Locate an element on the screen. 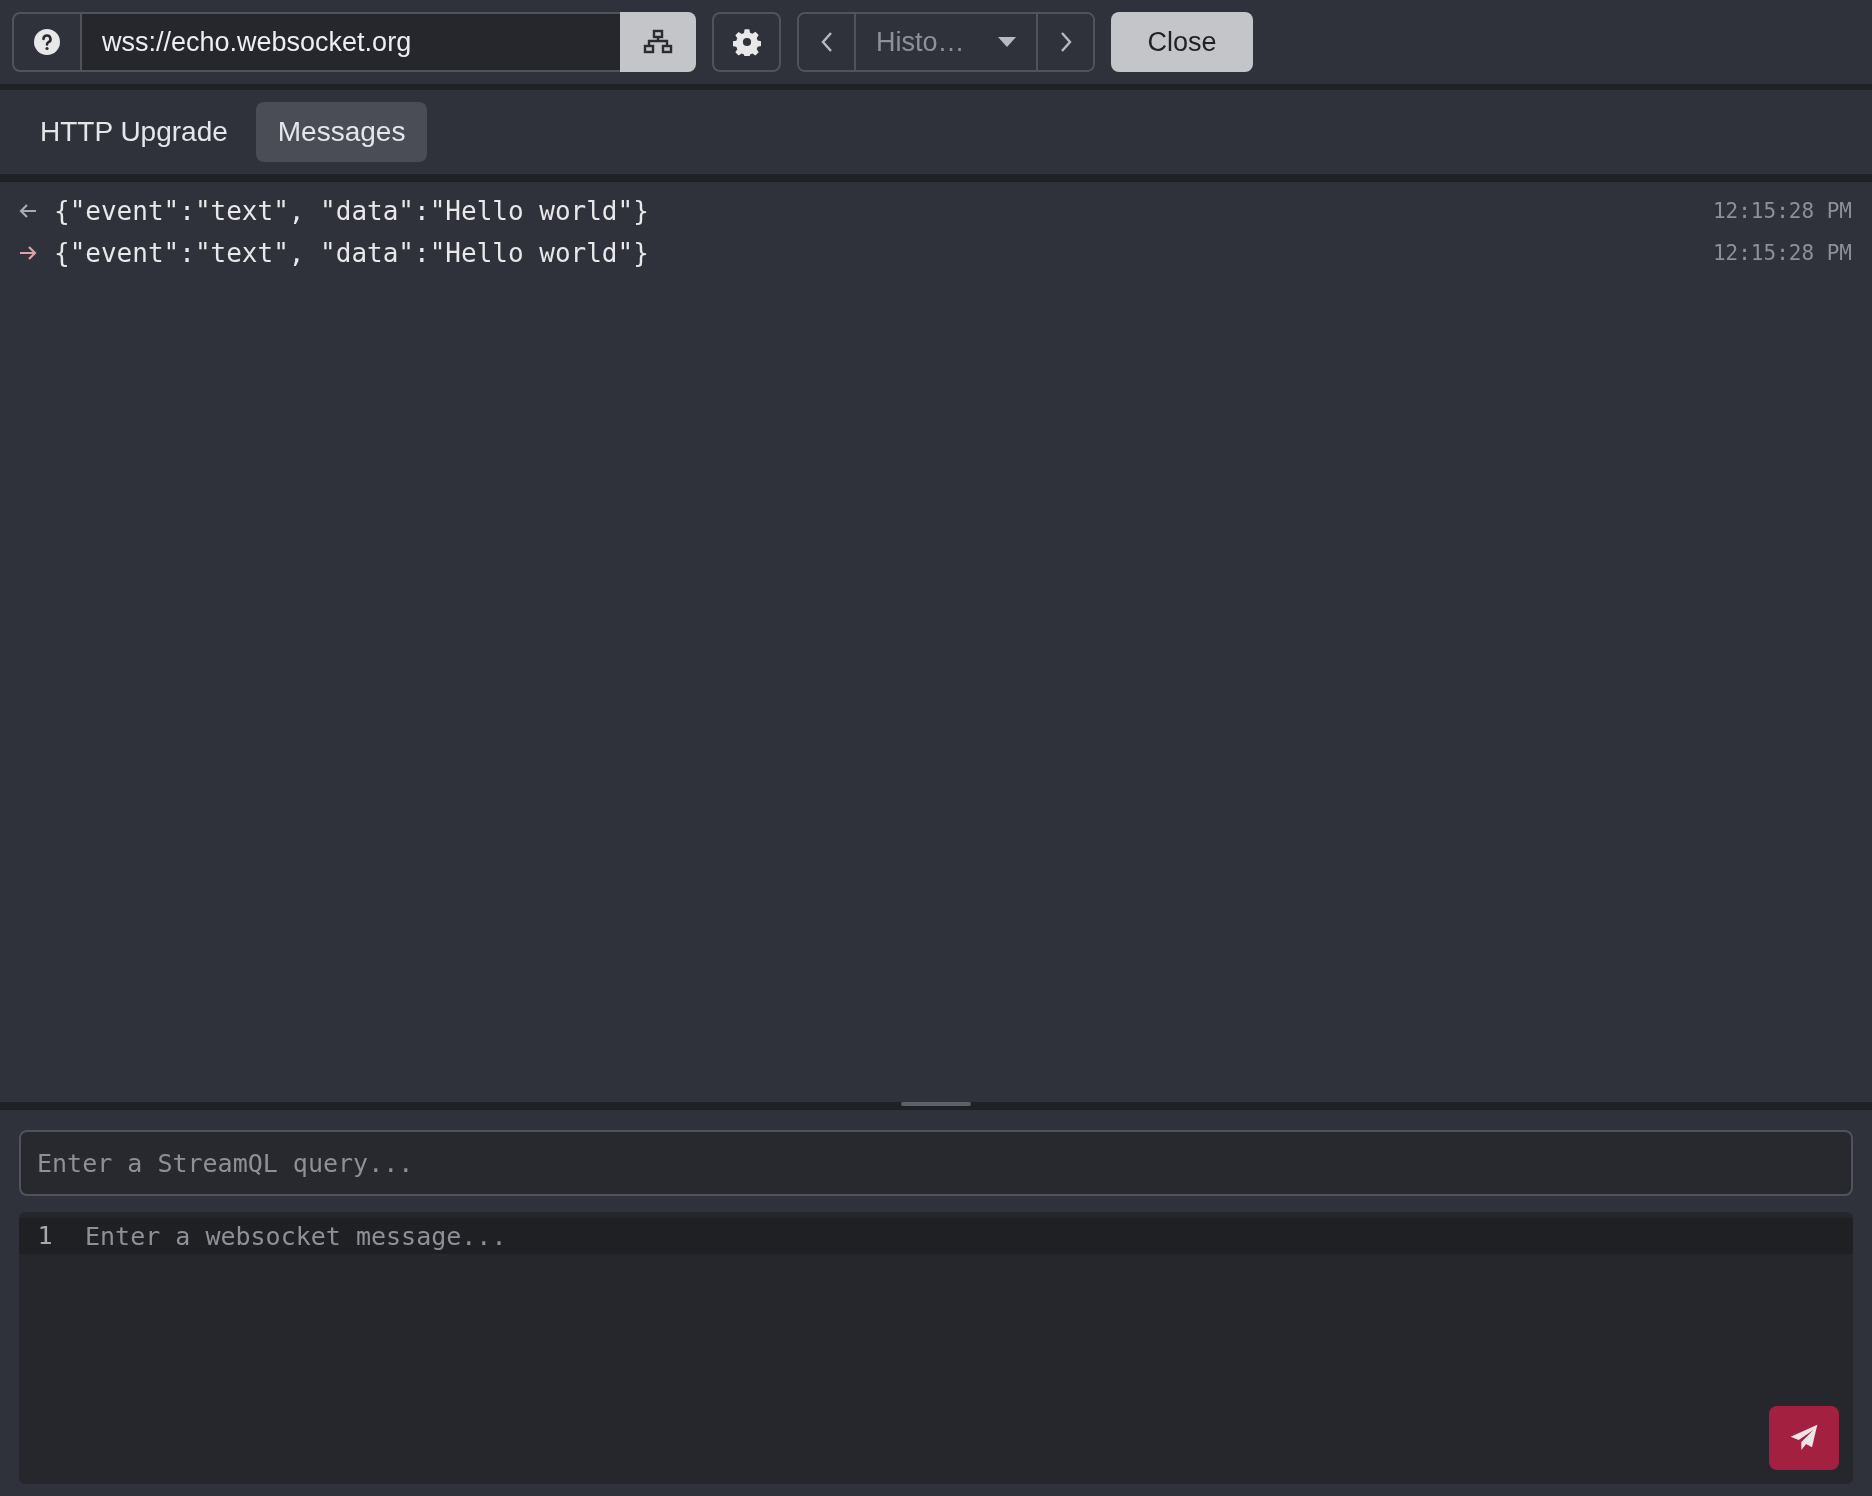 The width and height of the screenshot is (1872, 1496). caret-icon is located at coordinates (1007, 42).